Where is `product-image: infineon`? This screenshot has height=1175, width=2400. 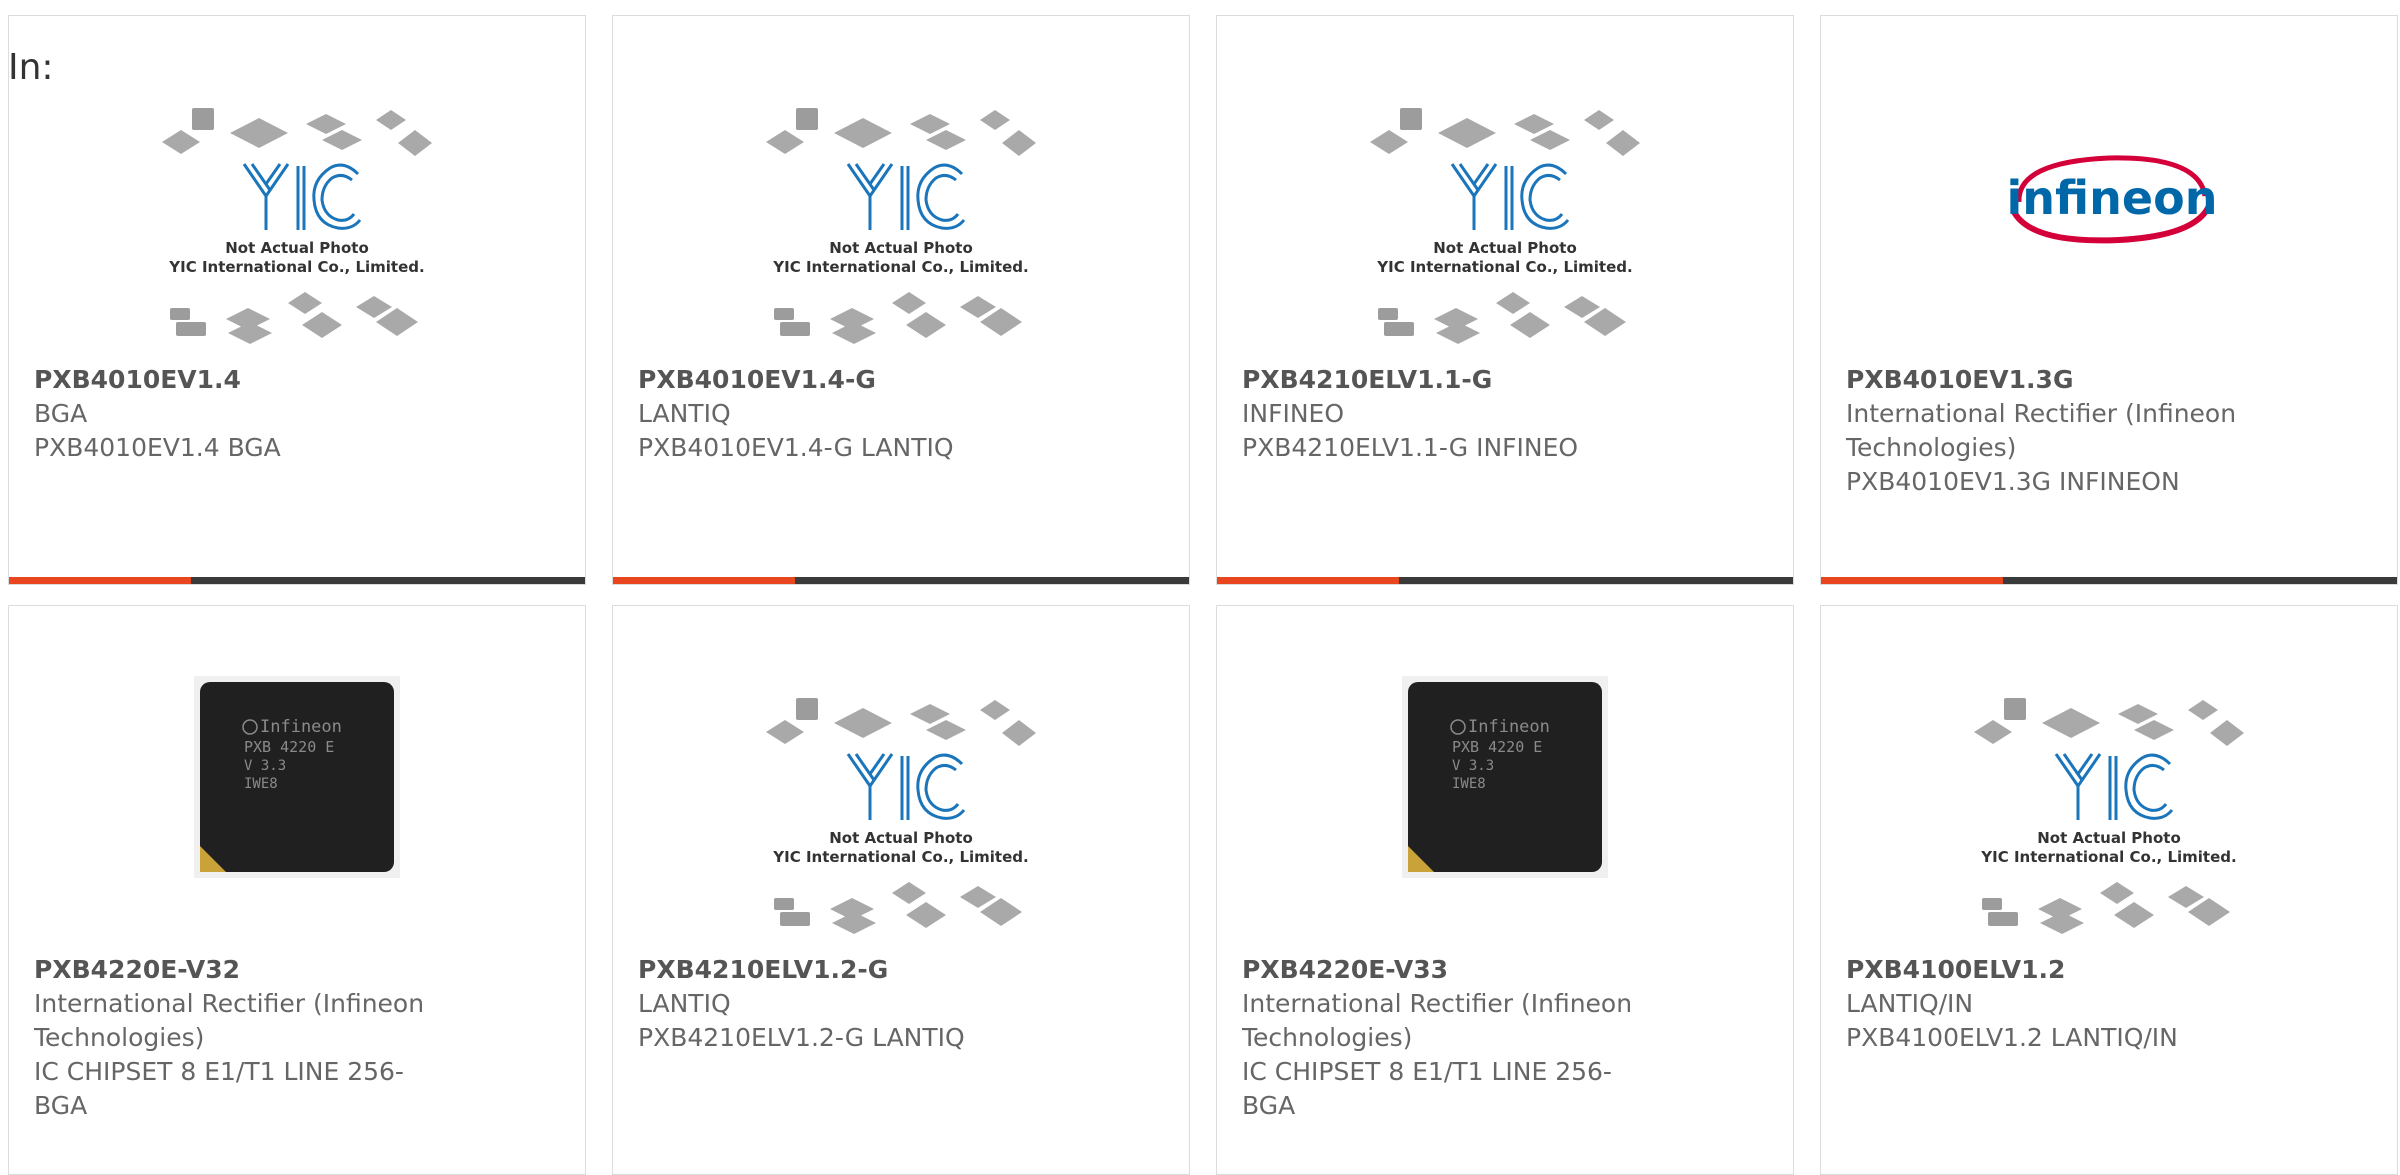
product-image: infineon is located at coordinates (2109, 188).